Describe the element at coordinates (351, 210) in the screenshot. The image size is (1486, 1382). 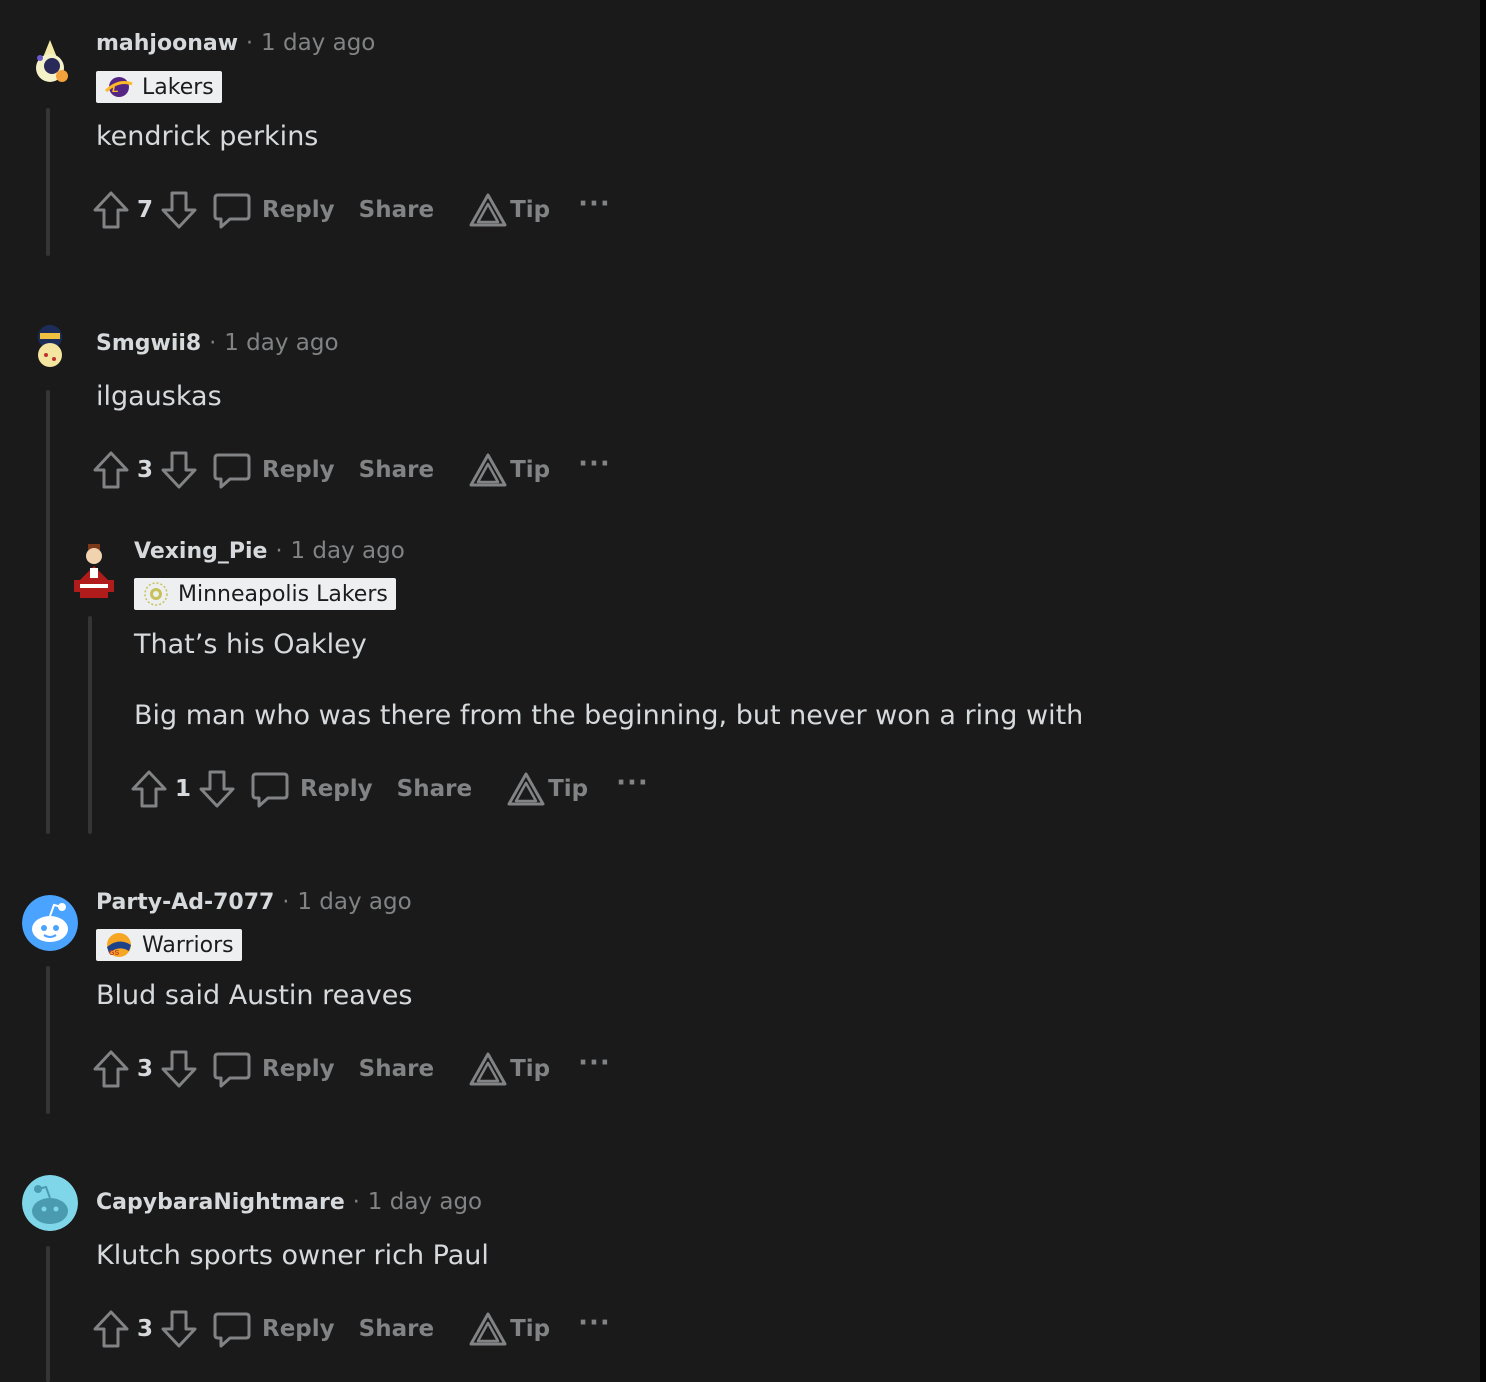
I see `comment-actions: 7 Reply Share Tip ···` at that location.